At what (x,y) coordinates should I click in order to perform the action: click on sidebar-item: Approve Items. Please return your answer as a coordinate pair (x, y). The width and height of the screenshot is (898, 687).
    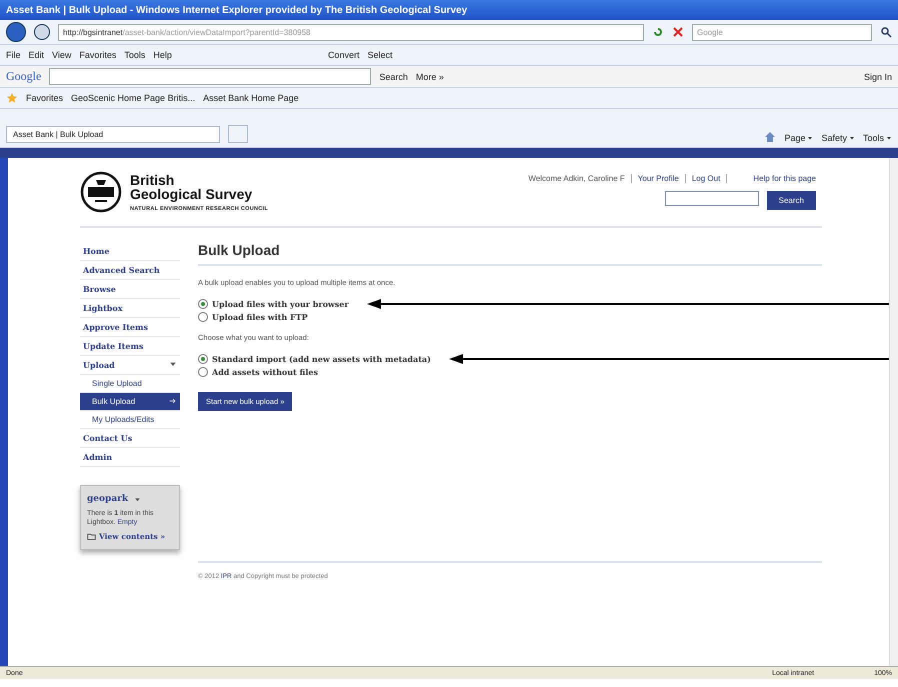
    Looking at the image, I should click on (130, 327).